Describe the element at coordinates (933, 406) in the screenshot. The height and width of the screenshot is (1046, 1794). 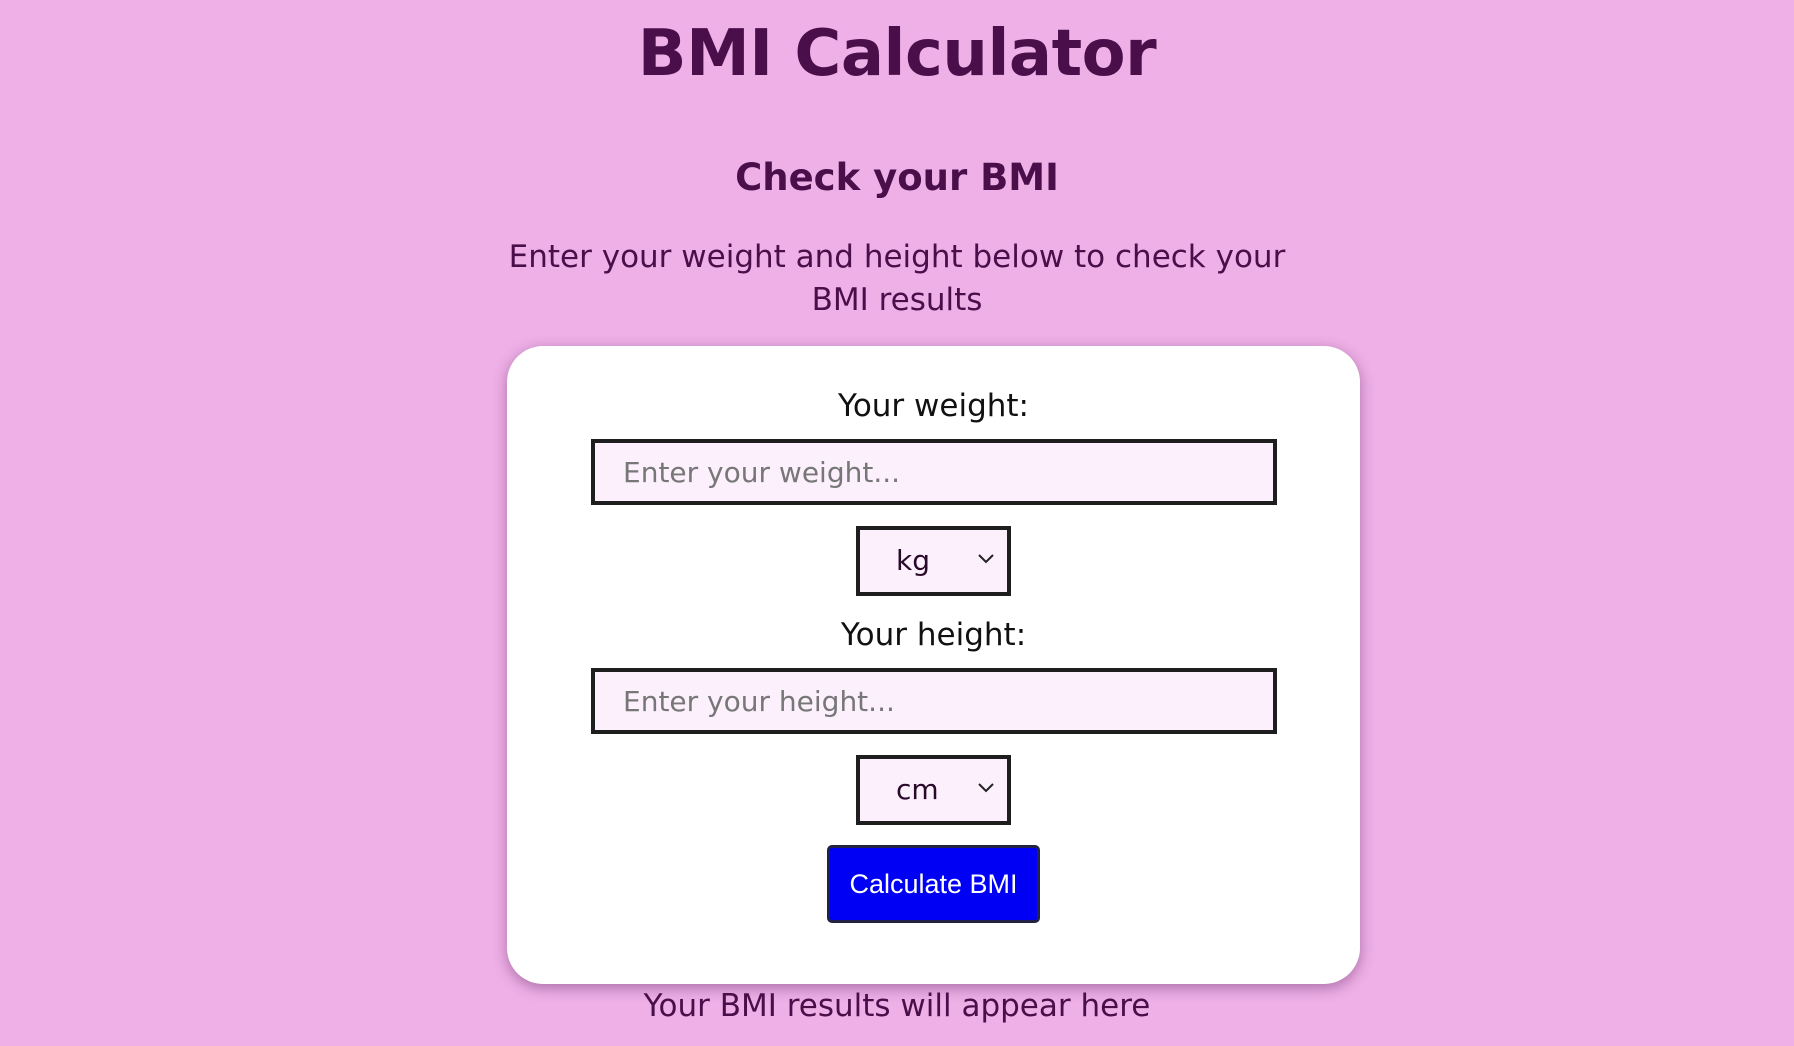
I see `weight-label: Your weight:` at that location.